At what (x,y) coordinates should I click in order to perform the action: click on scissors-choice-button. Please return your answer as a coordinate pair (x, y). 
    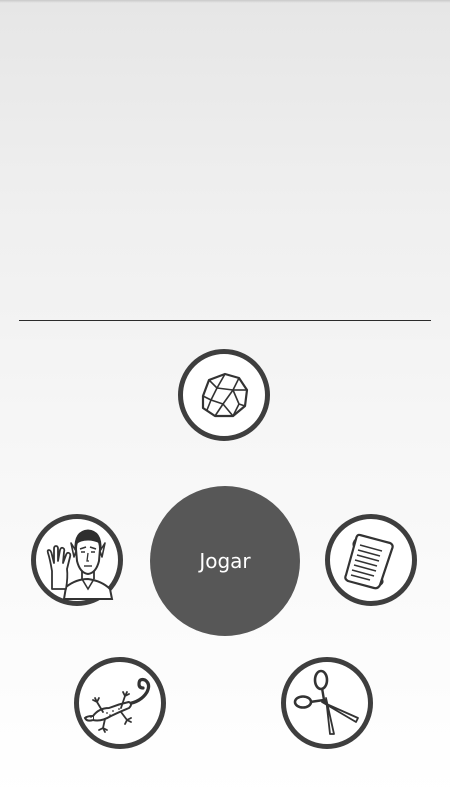
    Looking at the image, I should click on (327, 703).